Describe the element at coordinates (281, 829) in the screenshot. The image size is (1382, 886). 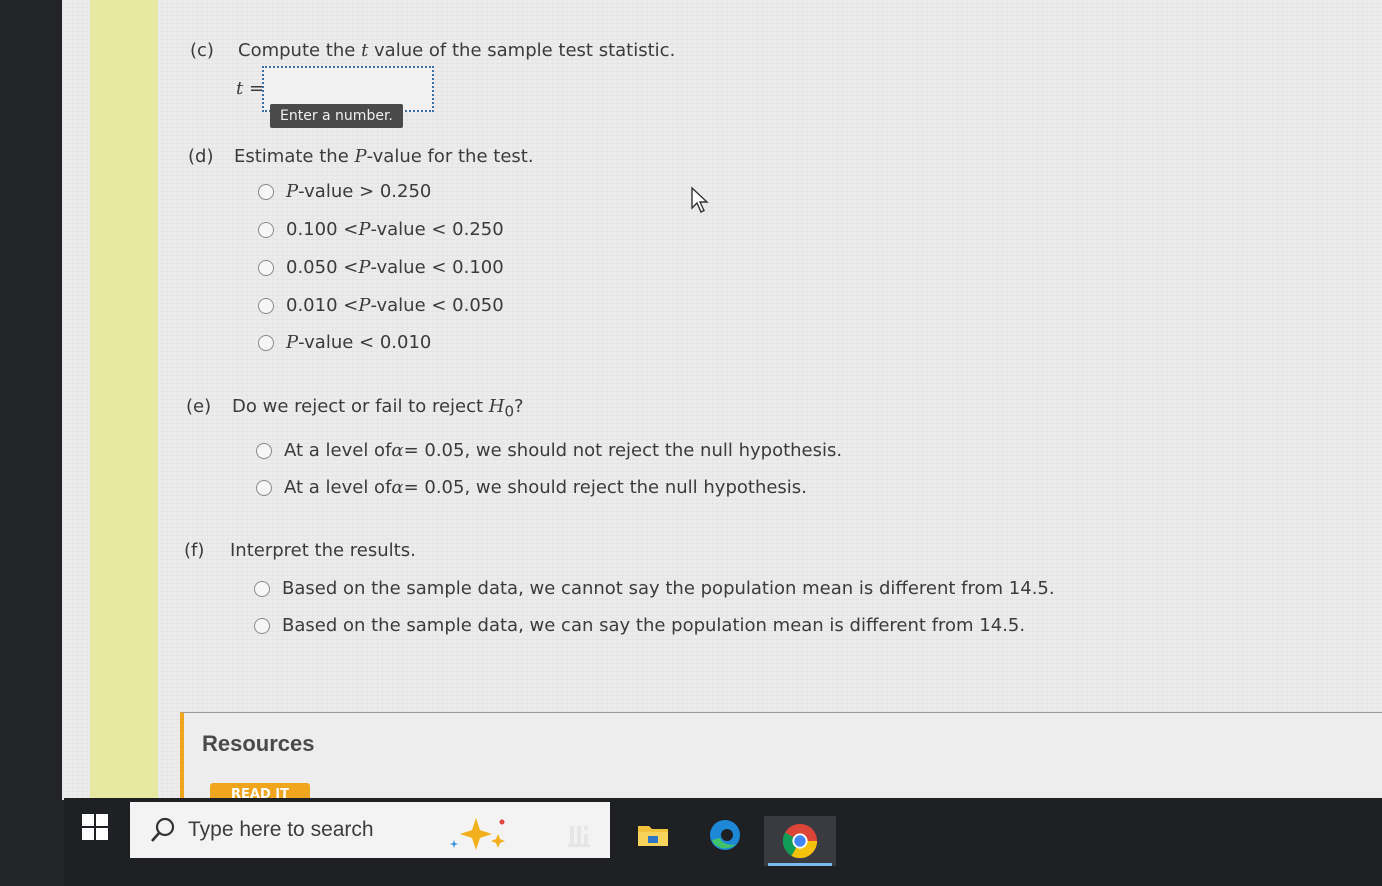
I see `search-placeholder: Type here to search` at that location.